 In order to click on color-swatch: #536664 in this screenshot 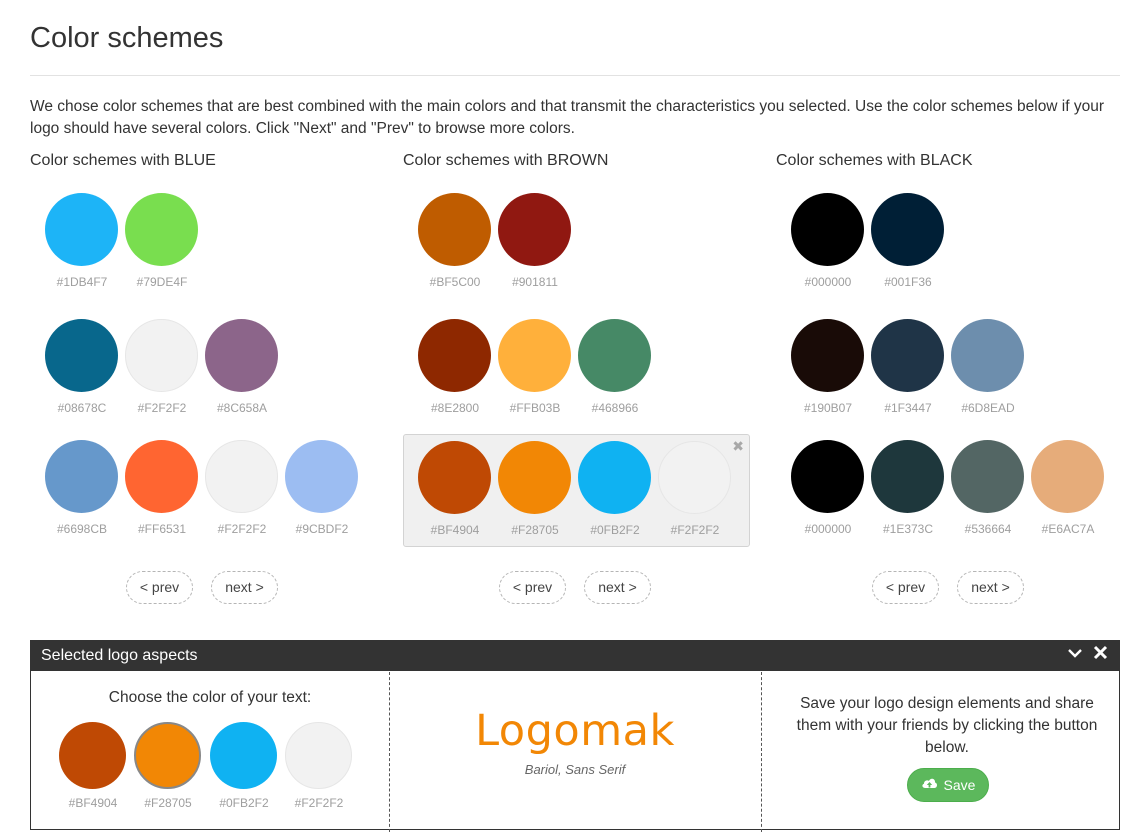, I will do `click(988, 488)`.